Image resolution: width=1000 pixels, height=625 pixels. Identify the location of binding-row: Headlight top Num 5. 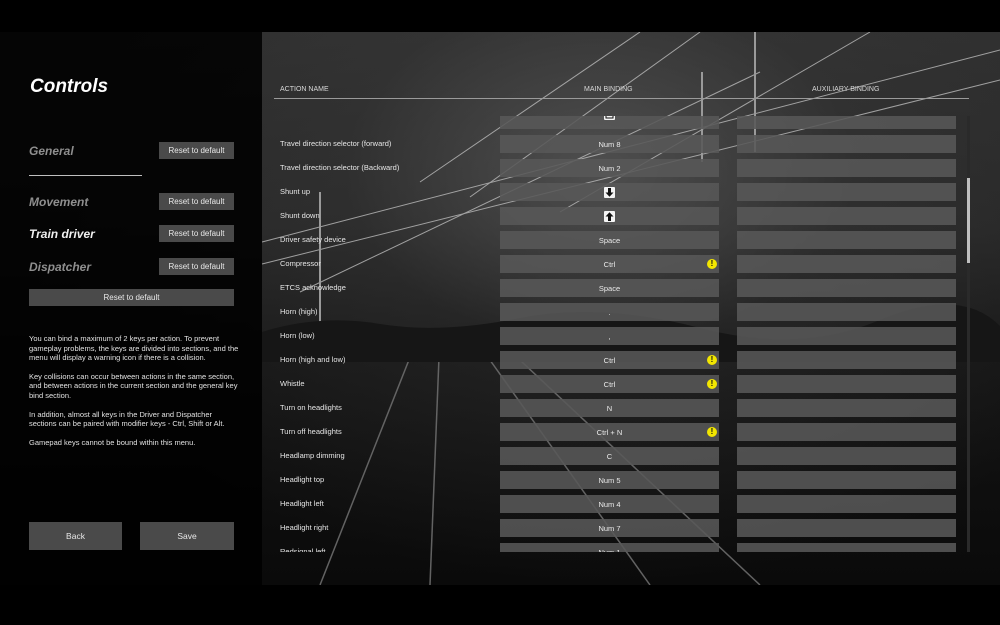
(619, 480).